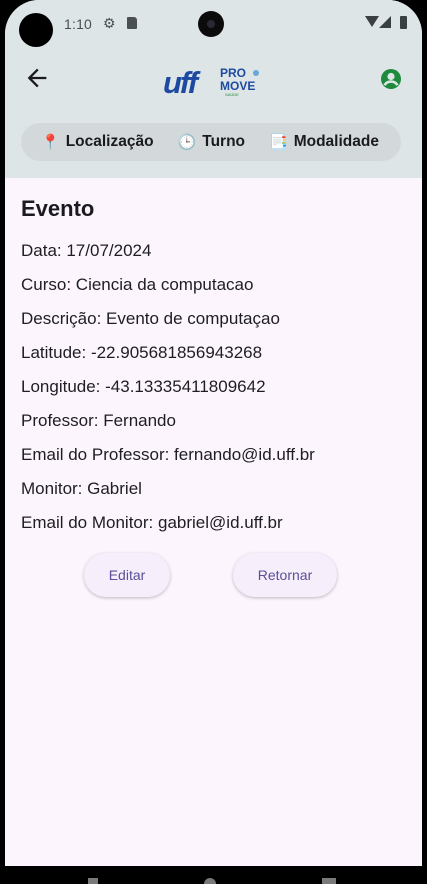 The width and height of the screenshot is (427, 884). Describe the element at coordinates (36, 30) in the screenshot. I see `camera-cutout-icon` at that location.